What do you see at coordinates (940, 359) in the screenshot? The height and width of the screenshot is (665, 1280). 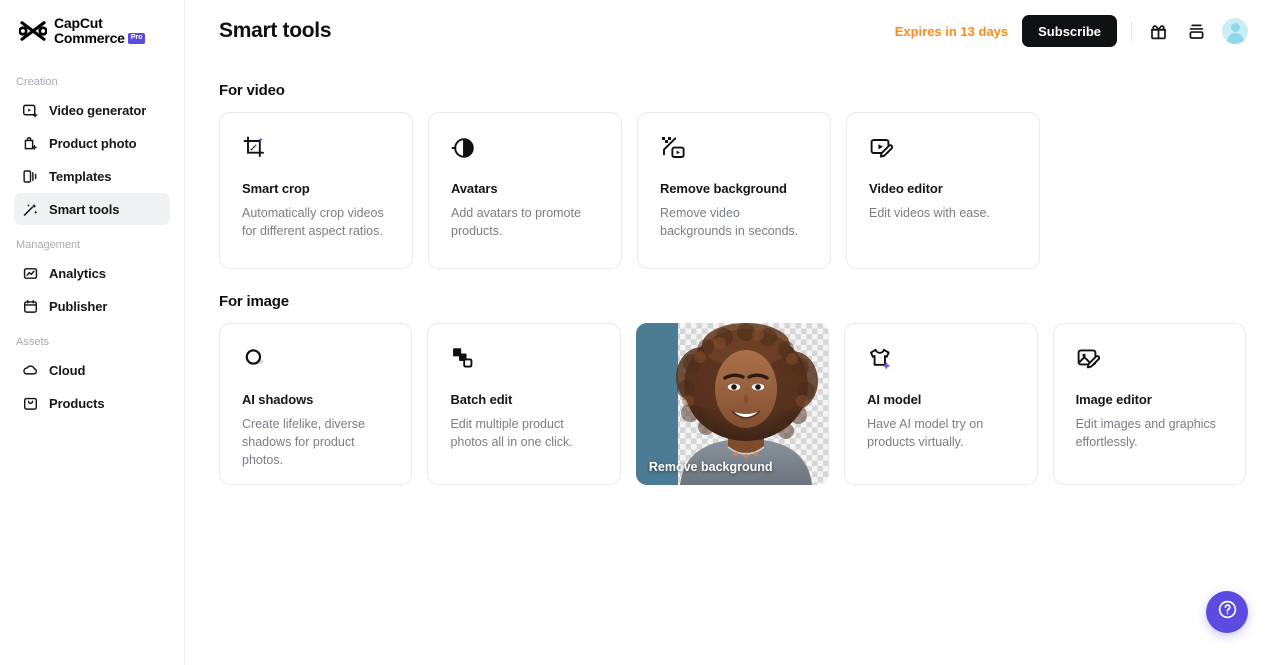 I see `ai-model-icon` at bounding box center [940, 359].